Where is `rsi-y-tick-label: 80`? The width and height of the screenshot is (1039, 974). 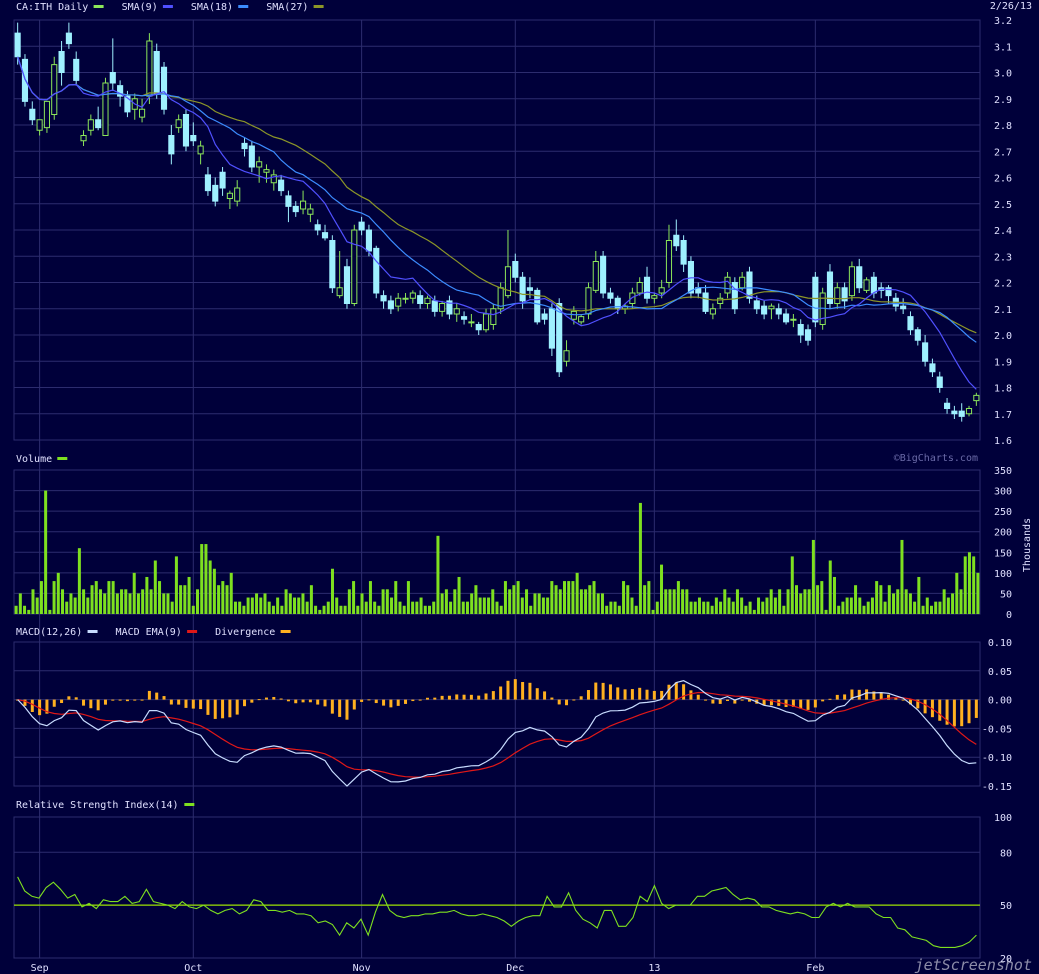
rsi-y-tick-label: 80 is located at coordinates (1006, 853).